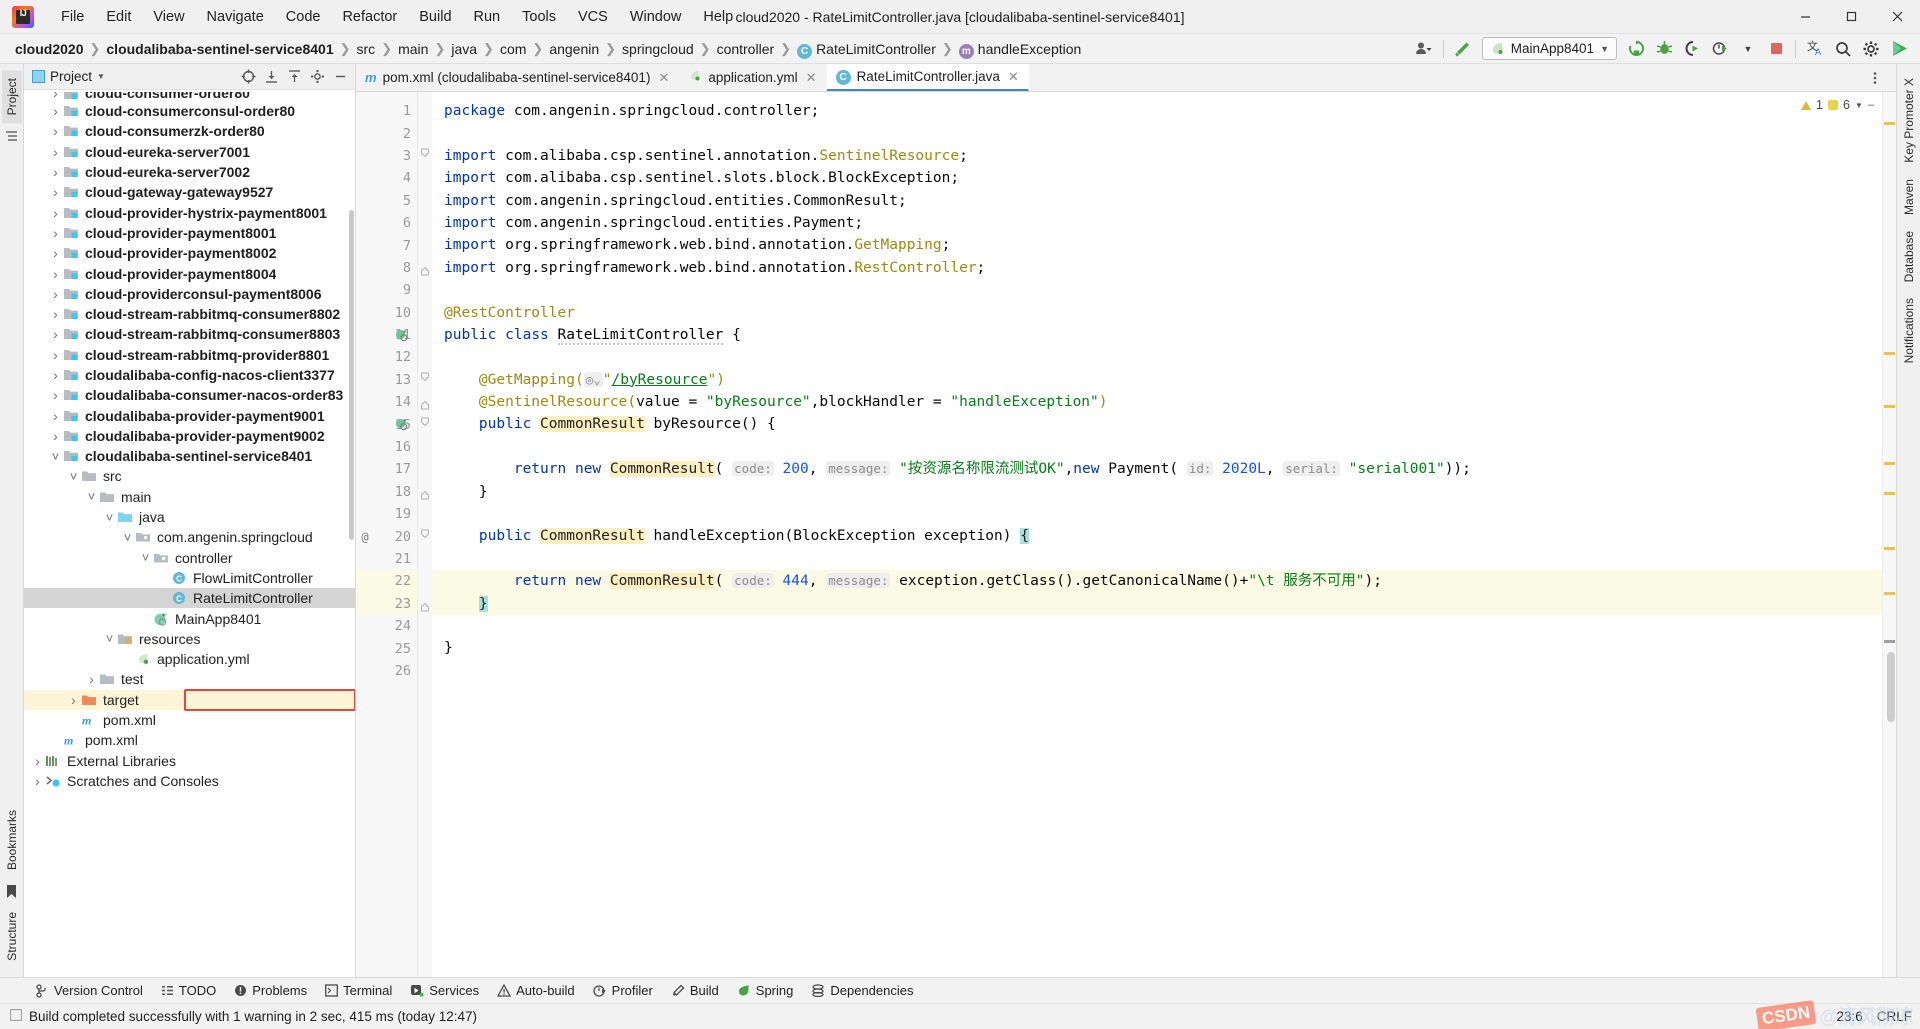 Image resolution: width=1920 pixels, height=1029 pixels. I want to click on profile-icon, so click(1720, 49).